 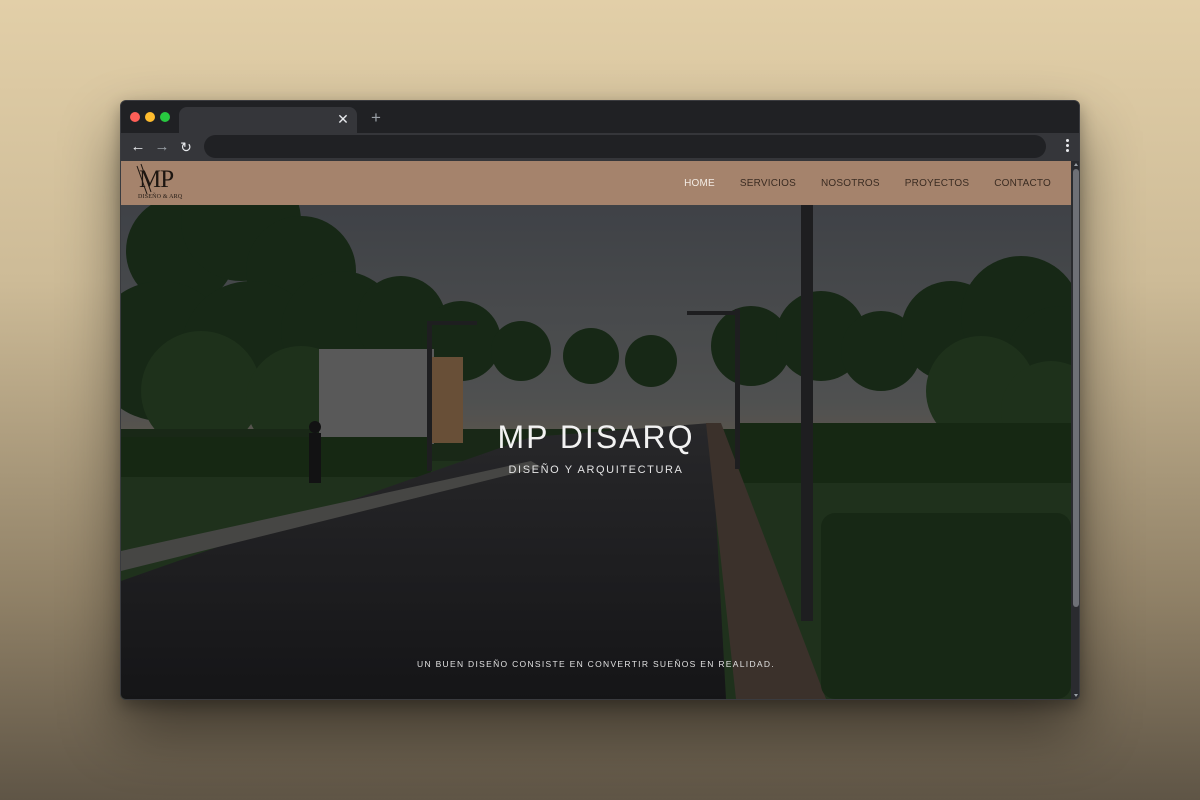 I want to click on address-bar, so click(x=625, y=146).